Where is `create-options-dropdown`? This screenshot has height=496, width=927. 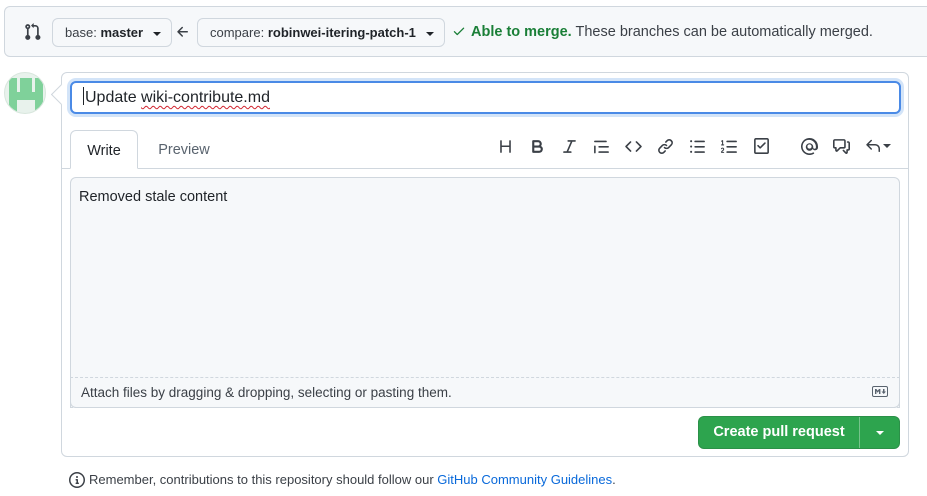
create-options-dropdown is located at coordinates (879, 432).